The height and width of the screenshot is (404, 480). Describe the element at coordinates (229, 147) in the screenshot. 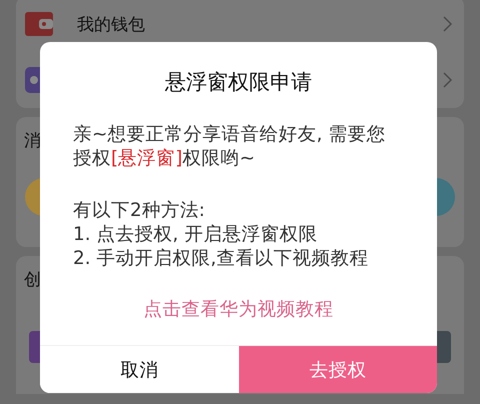

I see `permission-message: 亲~想要正常分享语音给好友, 需要您授权[悬浮窗]权限哟~` at that location.